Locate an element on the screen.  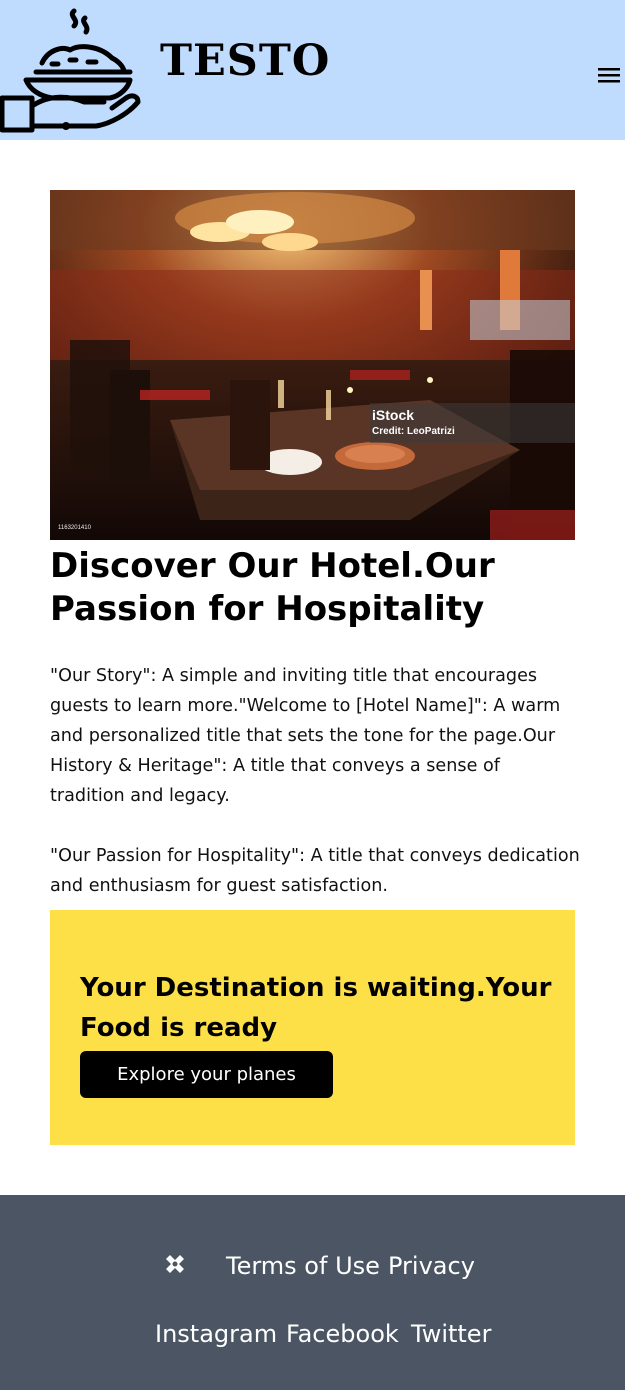
image-id: 1163201410 is located at coordinates (74, 528).